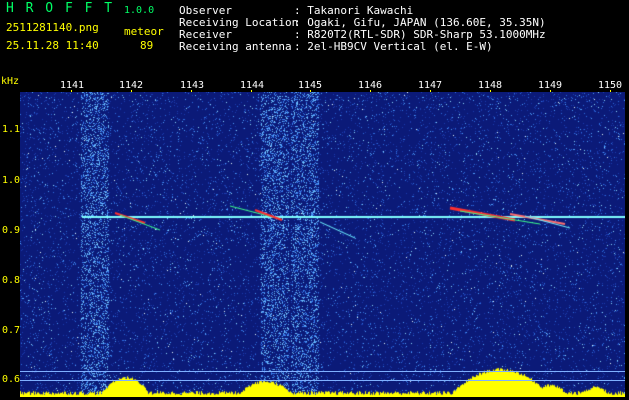 This screenshot has width=629, height=400. I want to click on file-name: 2511281140.png, so click(52, 27).